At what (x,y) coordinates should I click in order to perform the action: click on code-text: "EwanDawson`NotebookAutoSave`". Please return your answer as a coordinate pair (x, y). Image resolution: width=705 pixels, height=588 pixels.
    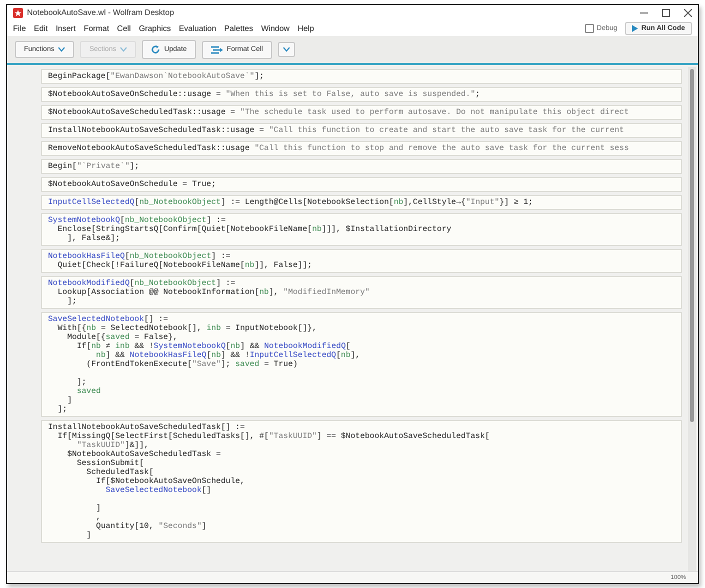
    Looking at the image, I should click on (182, 76).